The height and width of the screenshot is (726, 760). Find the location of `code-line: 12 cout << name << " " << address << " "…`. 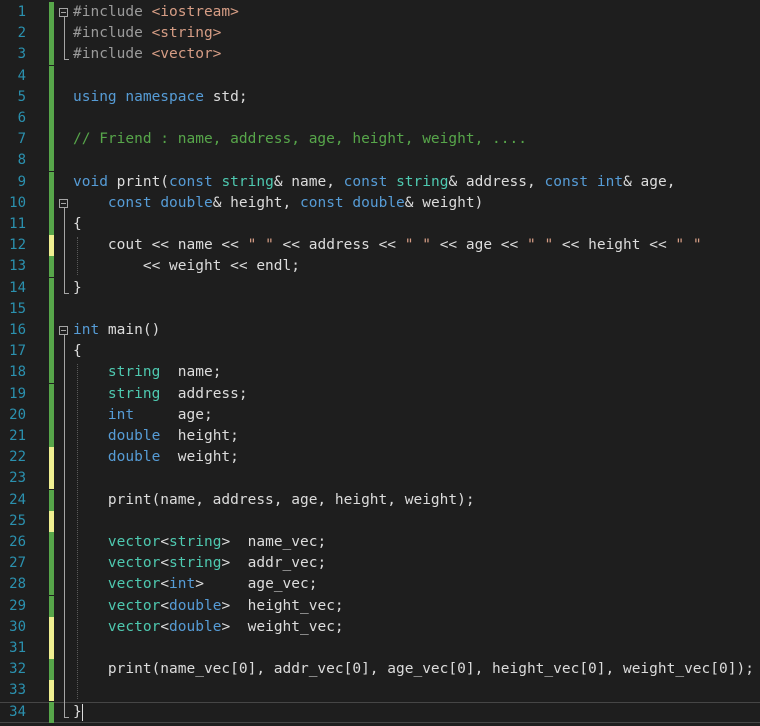

code-line: 12 cout << name << " " << address << " "… is located at coordinates (380, 246).